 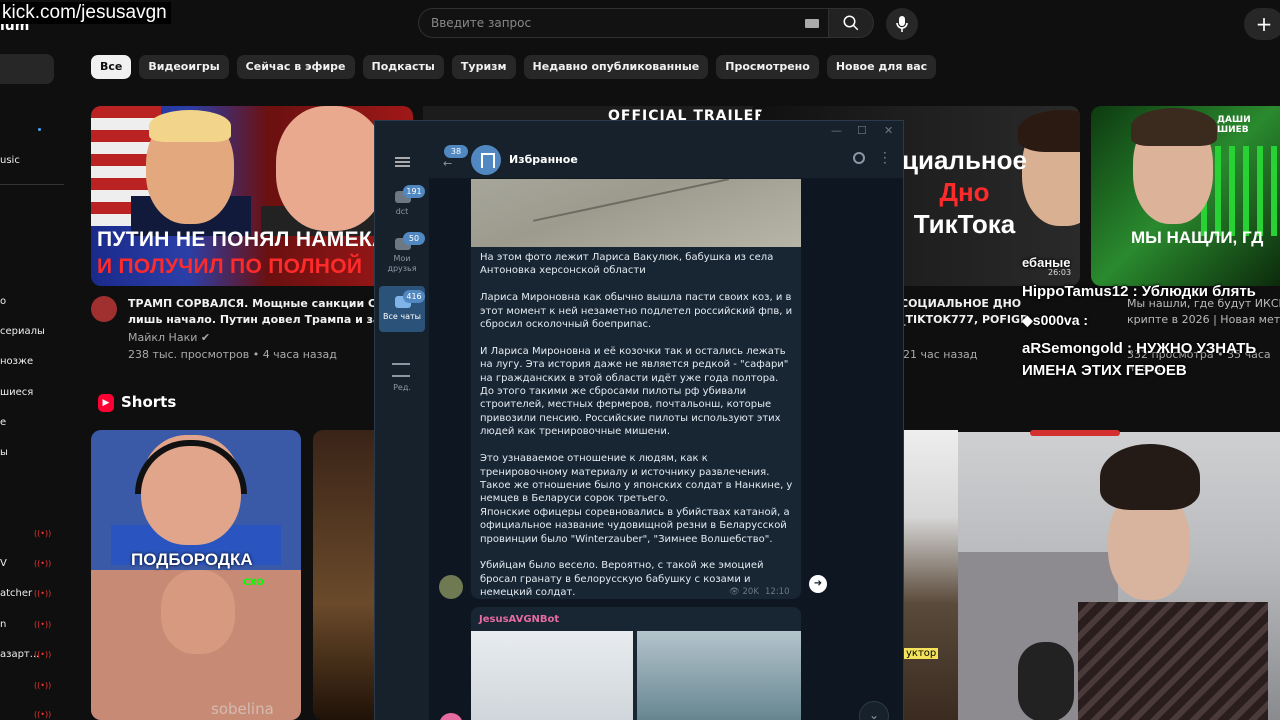 I want to click on chip-tourism: Туризм, so click(x=483, y=67).